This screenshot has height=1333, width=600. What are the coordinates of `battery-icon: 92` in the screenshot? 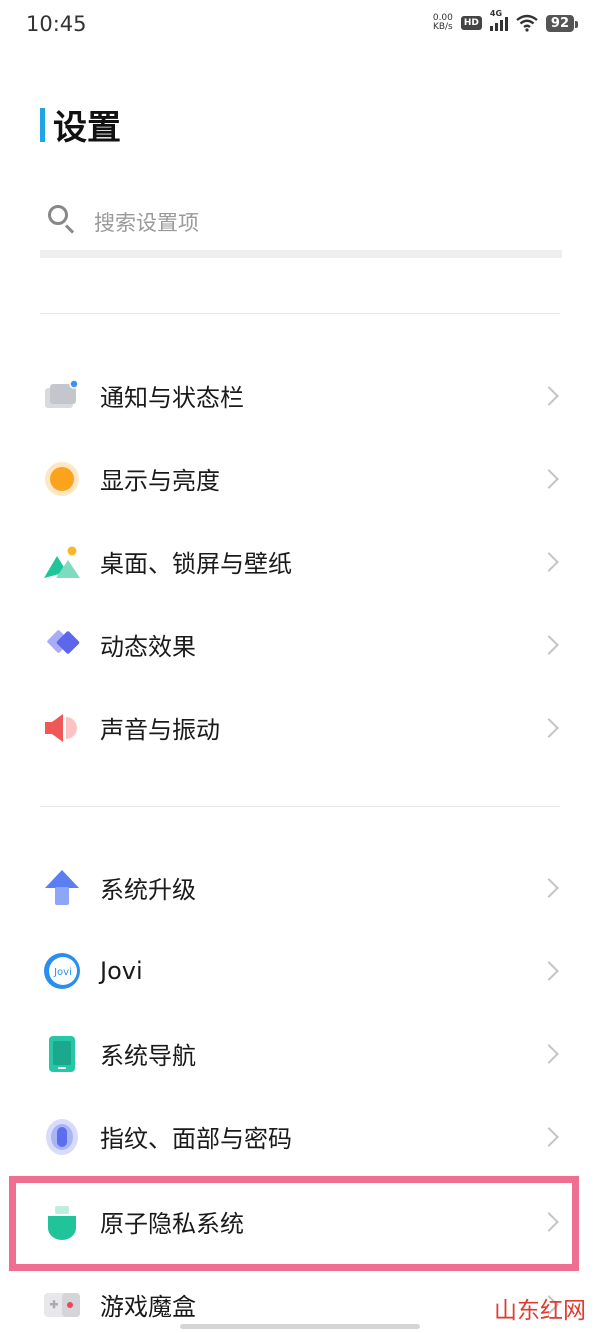 It's located at (562, 23).